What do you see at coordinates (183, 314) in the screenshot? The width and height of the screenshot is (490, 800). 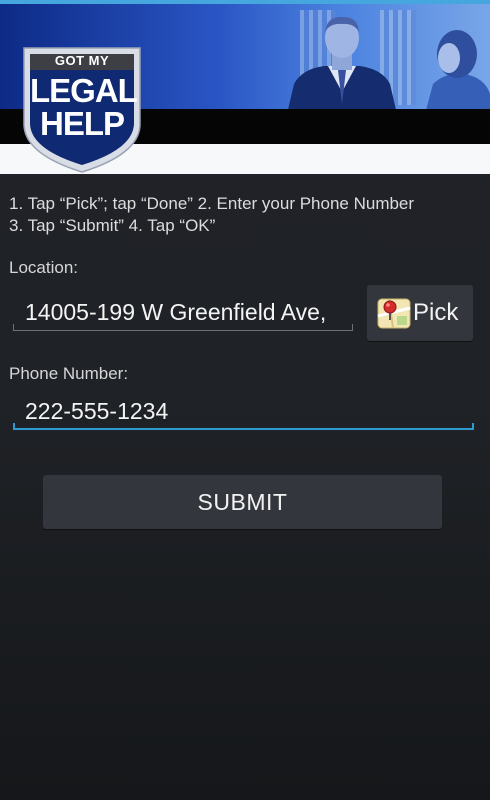 I see `location-field: 14005-199 W Greenfield Ave,` at bounding box center [183, 314].